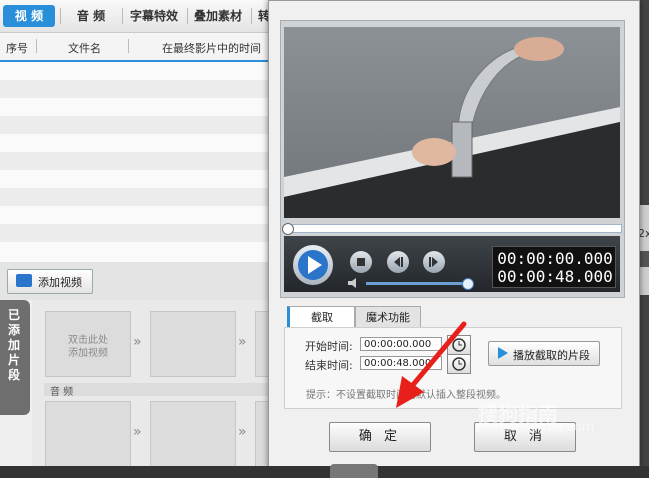 The image size is (649, 478). I want to click on added-clips-label: 已添加片段, so click(14, 345).